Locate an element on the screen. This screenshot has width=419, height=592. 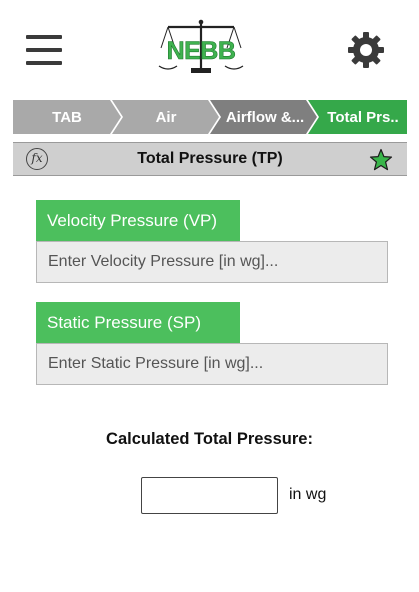
svg-text: TAB is located at coordinates (67, 117).